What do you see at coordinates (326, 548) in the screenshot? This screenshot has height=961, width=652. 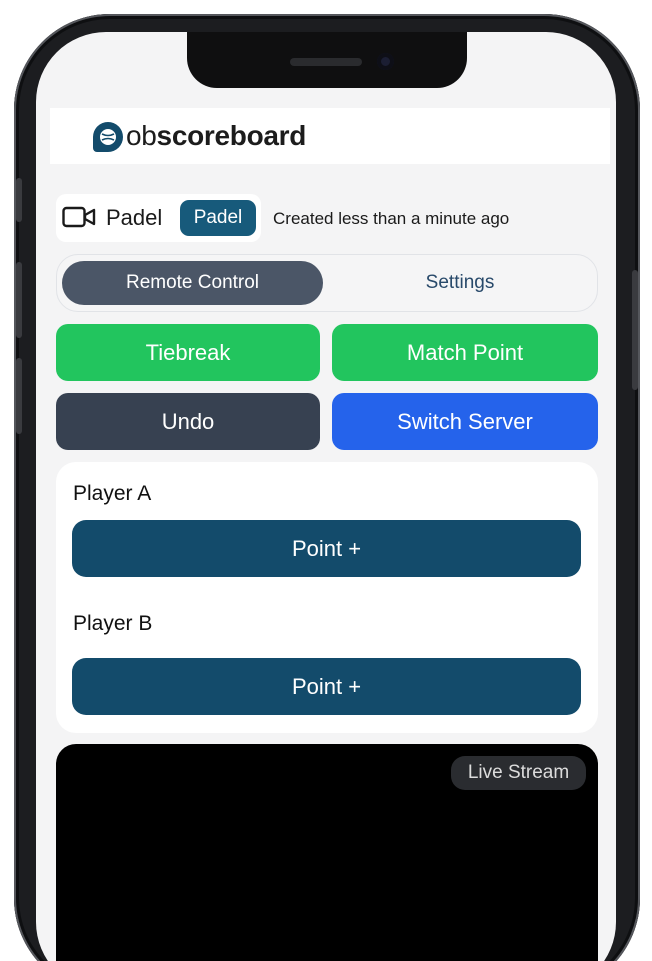 I see `player-a-point-button: Point +` at bounding box center [326, 548].